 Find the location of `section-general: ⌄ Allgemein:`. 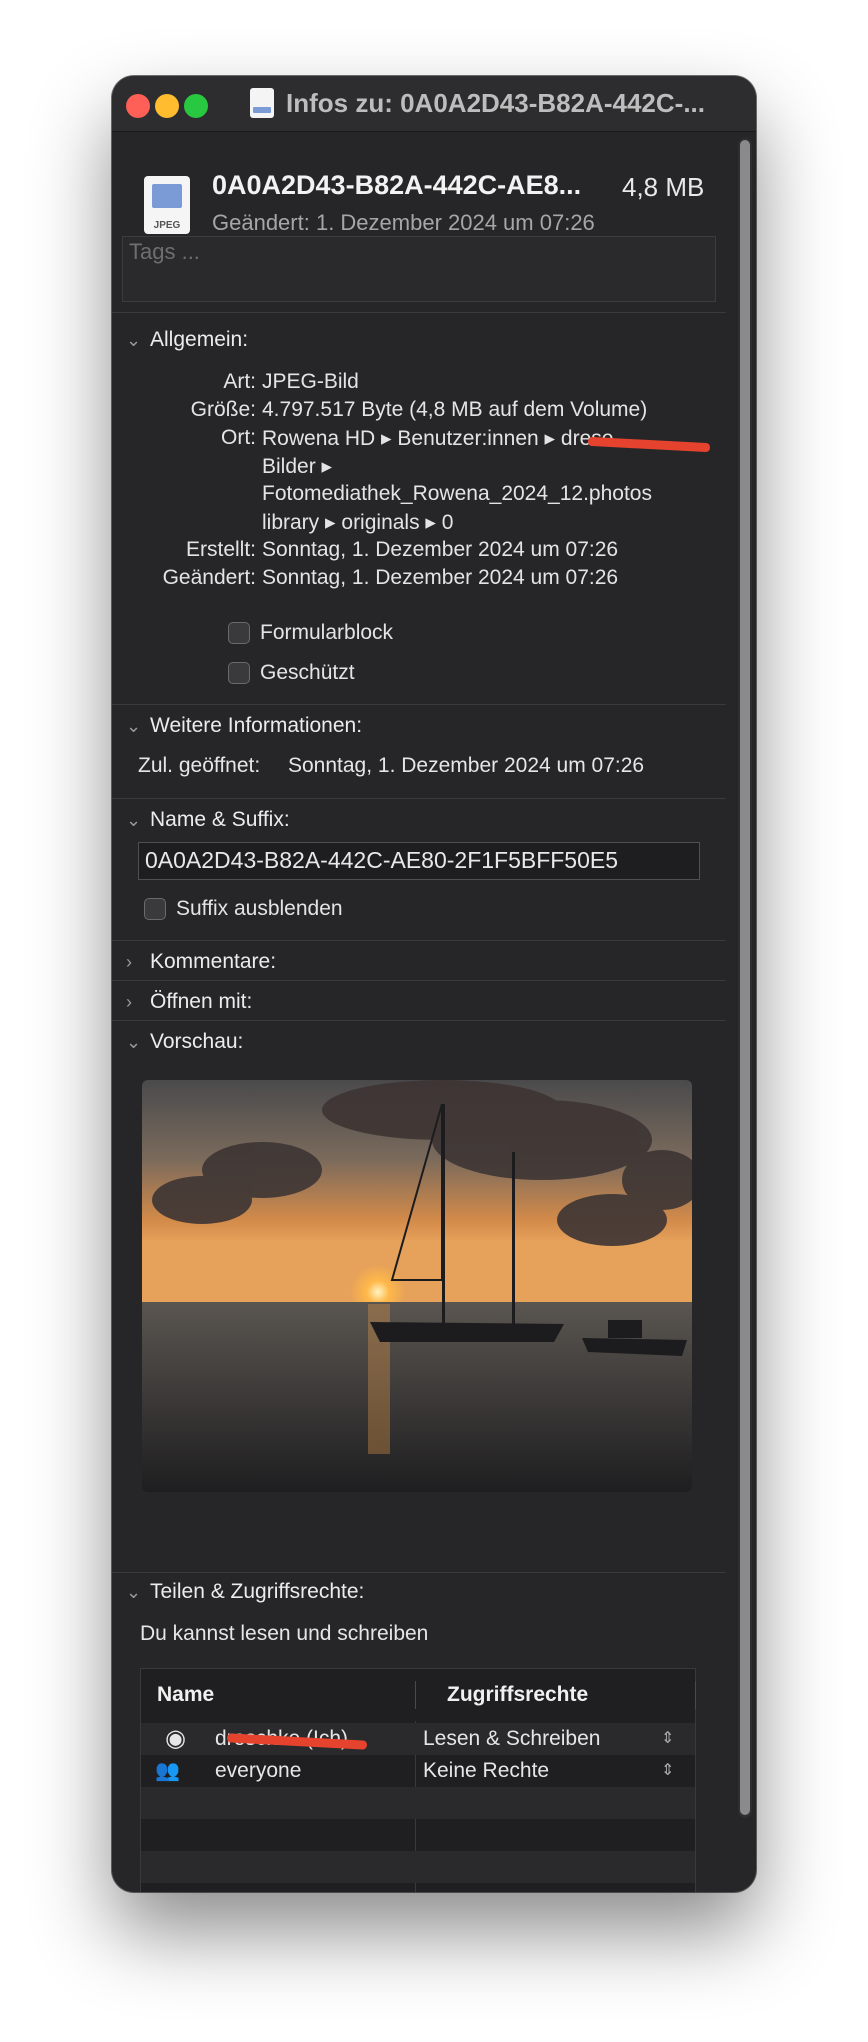

section-general: ⌄ Allgemein: is located at coordinates (187, 340).